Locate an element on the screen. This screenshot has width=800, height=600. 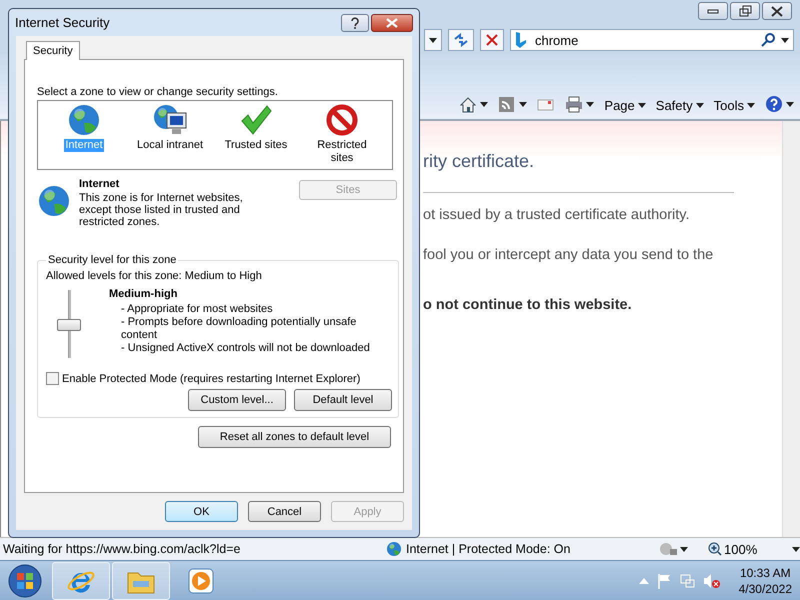
scrollbar is located at coordinates (791, 329).